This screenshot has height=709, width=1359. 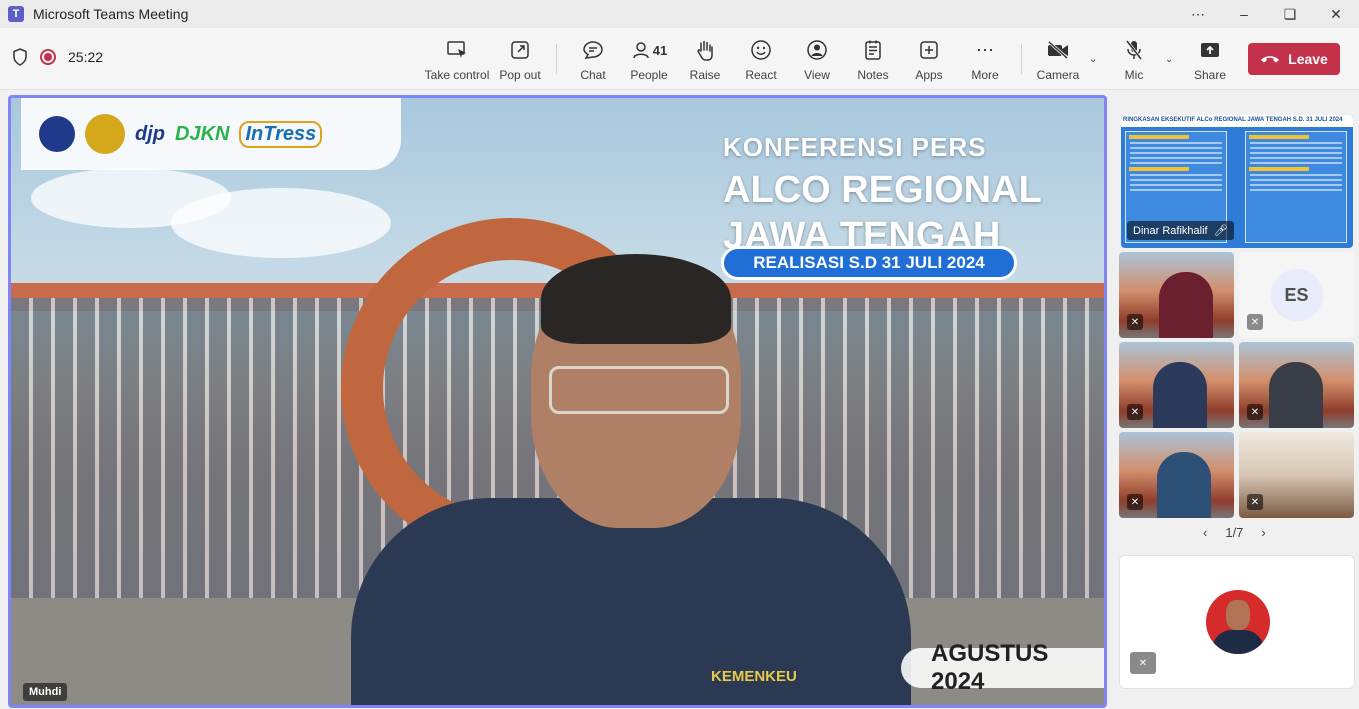 I want to click on camera-button: Camera, so click(x=1058, y=61).